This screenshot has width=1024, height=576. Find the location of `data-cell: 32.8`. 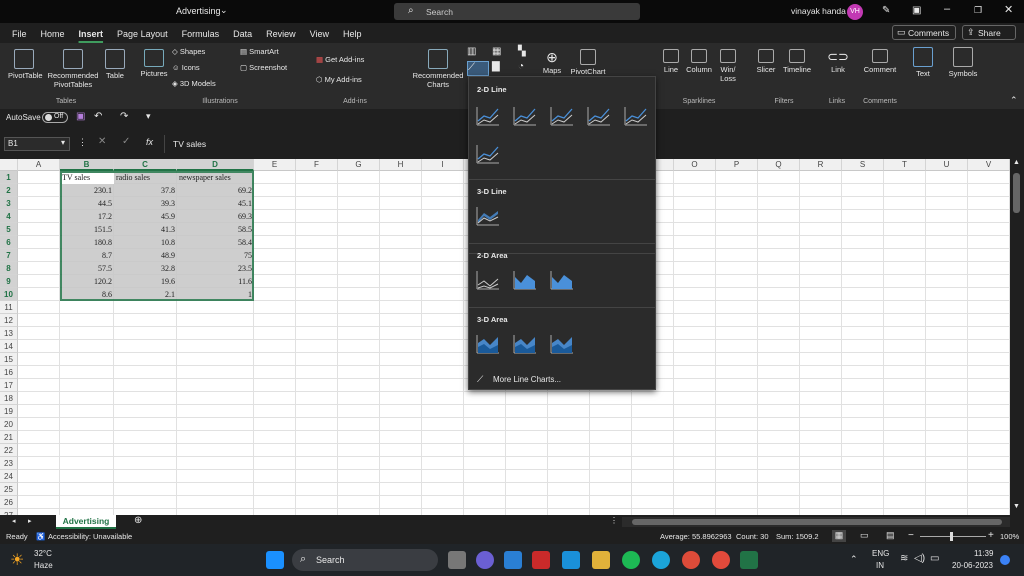

data-cell: 32.8 is located at coordinates (145, 268).